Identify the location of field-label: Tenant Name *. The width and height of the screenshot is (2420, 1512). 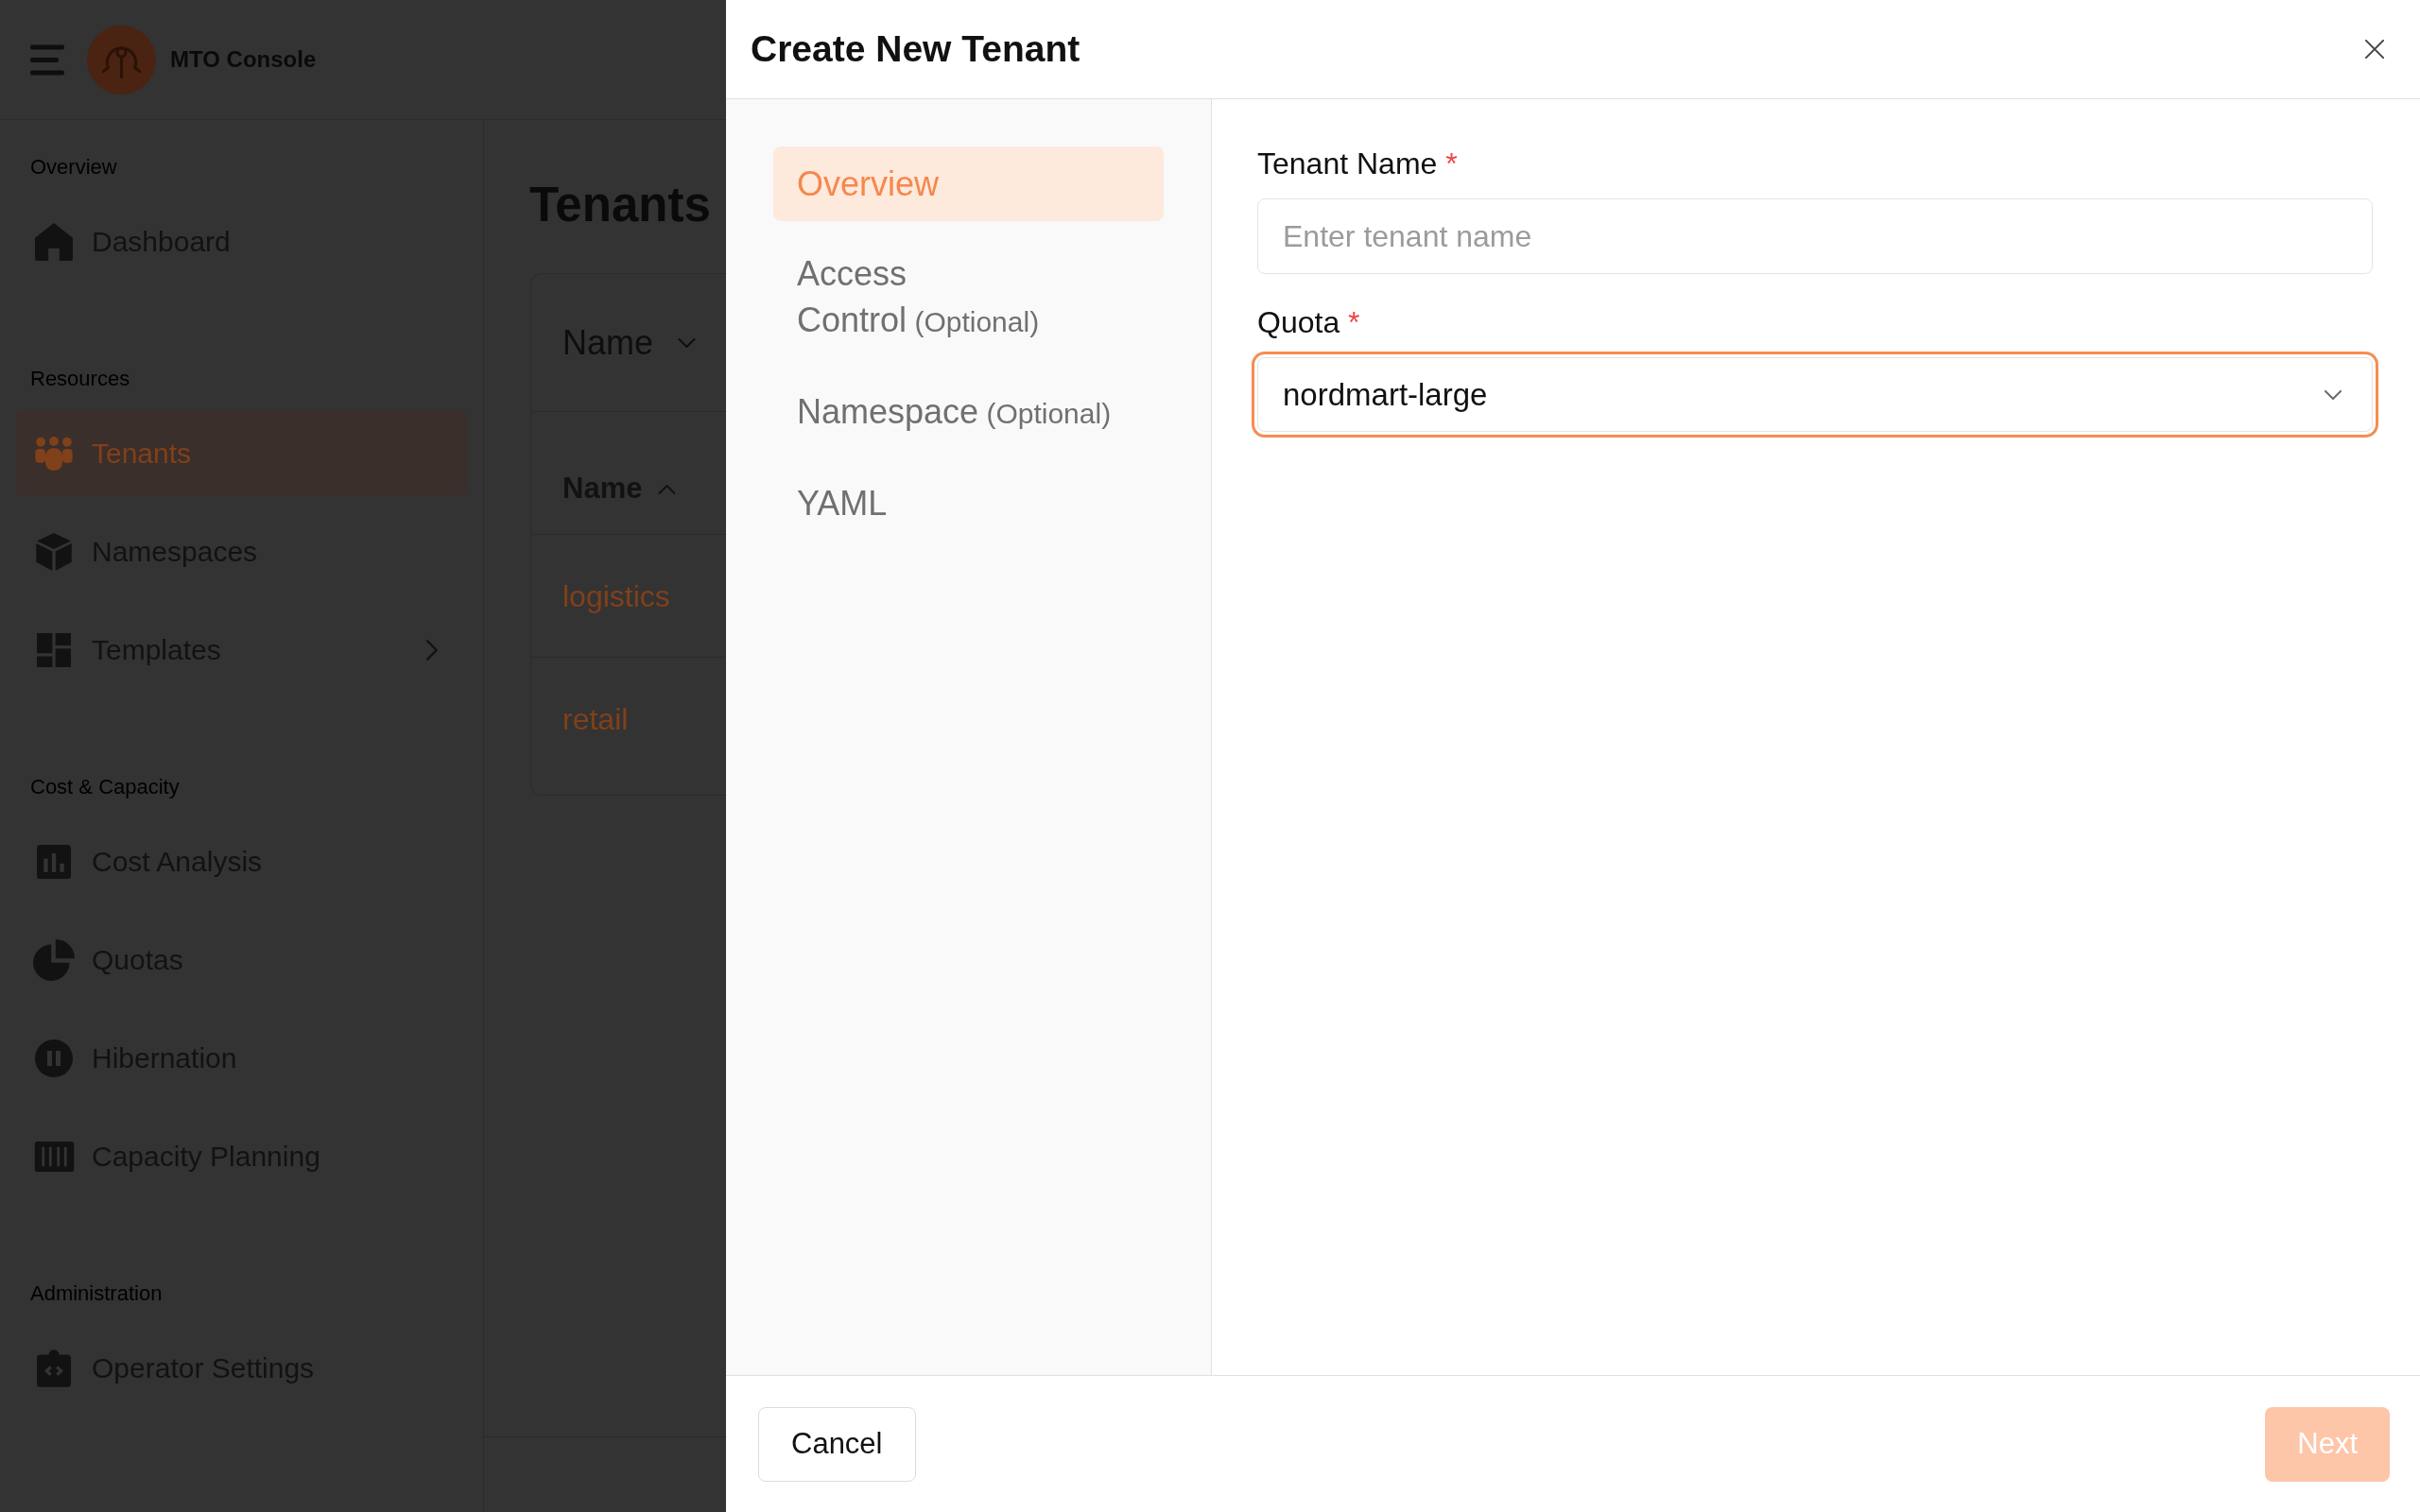
(1357, 164).